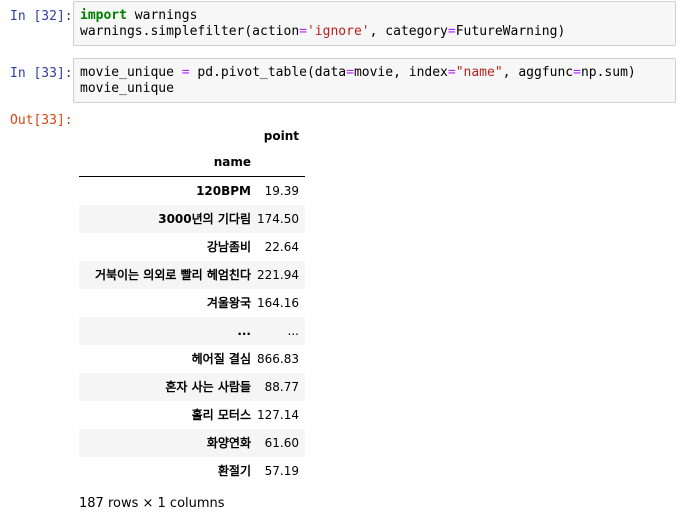  What do you see at coordinates (221, 359) in the screenshot?
I see `row-index-label: 헤어질 결심` at bounding box center [221, 359].